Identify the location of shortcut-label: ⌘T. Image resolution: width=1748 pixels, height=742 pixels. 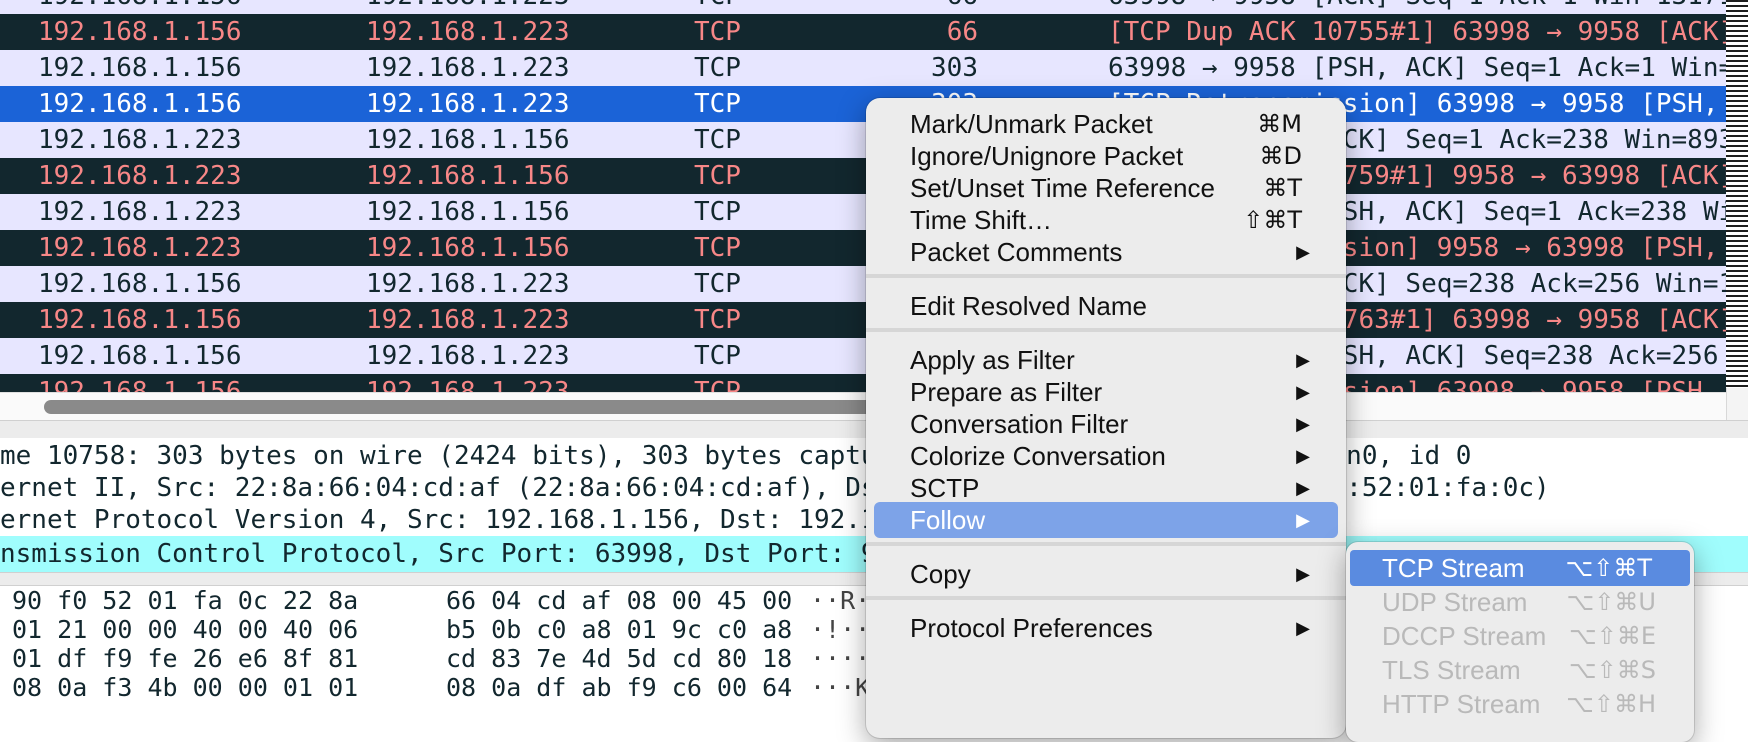
(1282, 188).